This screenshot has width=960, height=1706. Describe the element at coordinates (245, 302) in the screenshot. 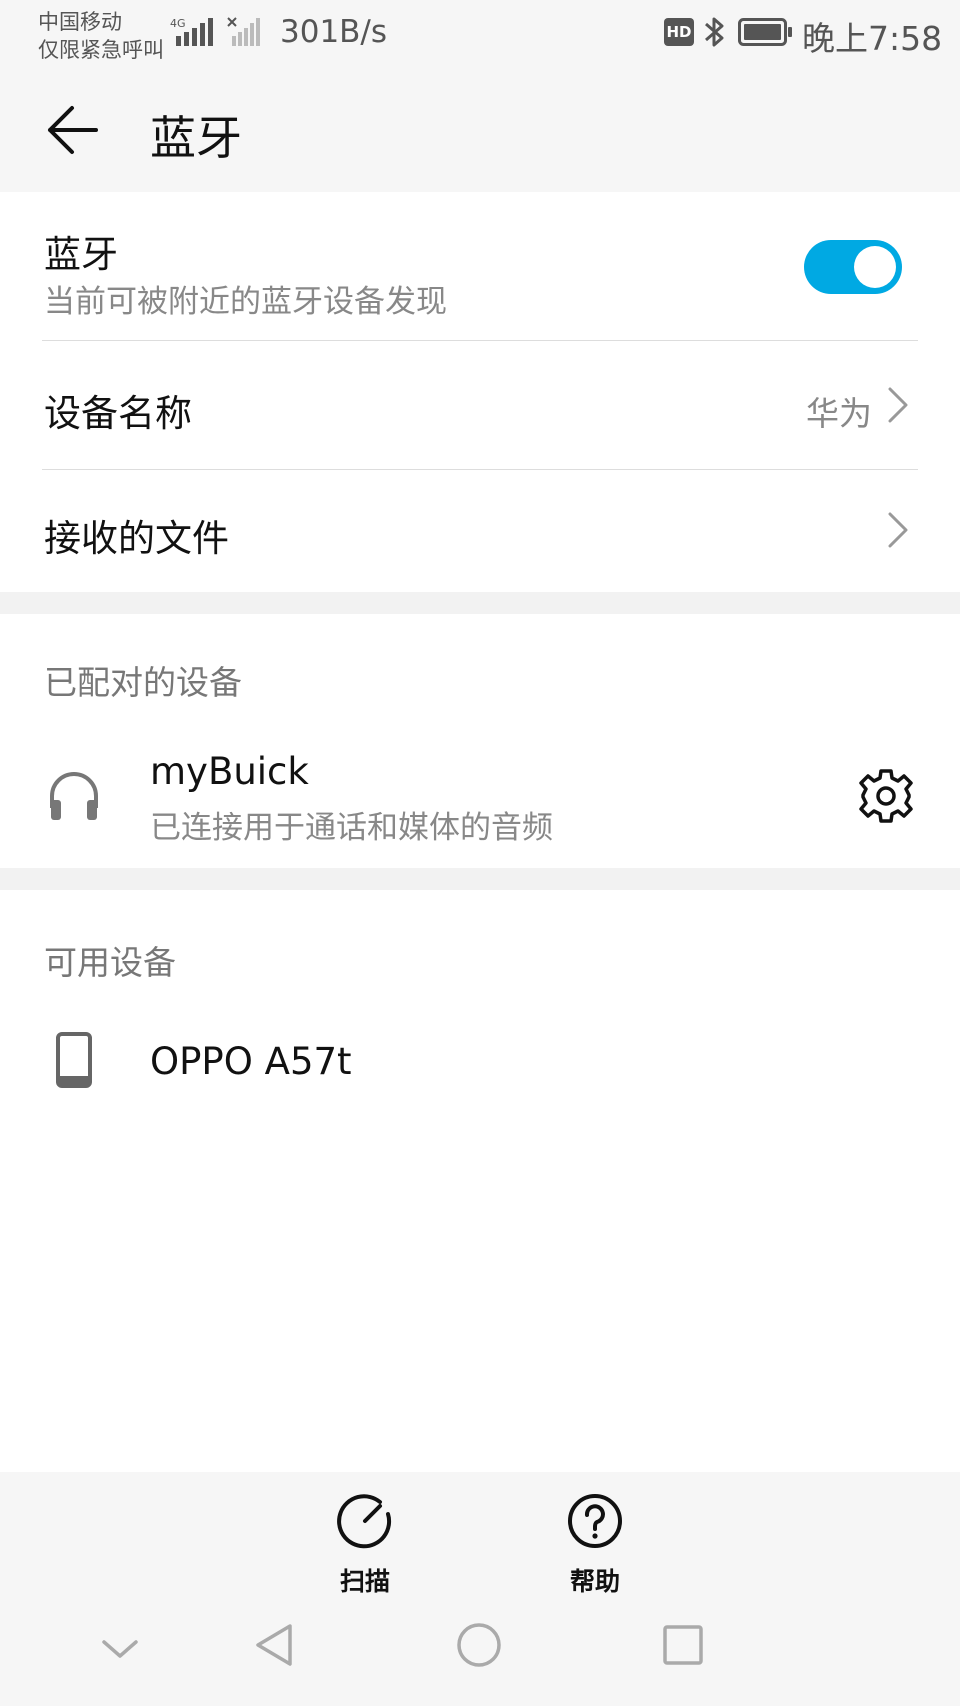

I see `bluetooth-visibility-text: 当前可被附近的蓝牙设备发现` at that location.